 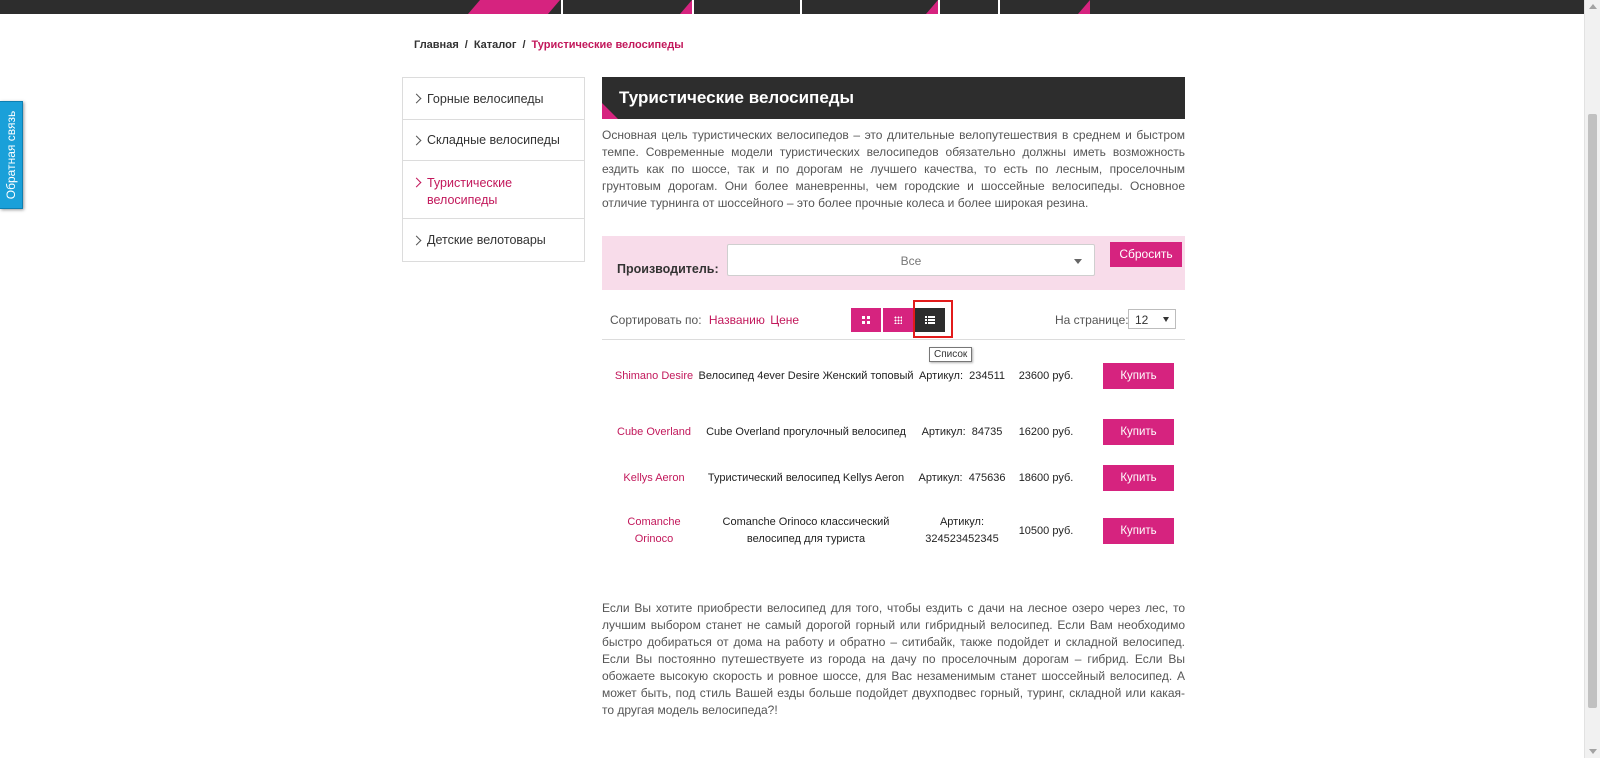 I want to click on scrollbar-thumb, so click(x=1592, y=411).